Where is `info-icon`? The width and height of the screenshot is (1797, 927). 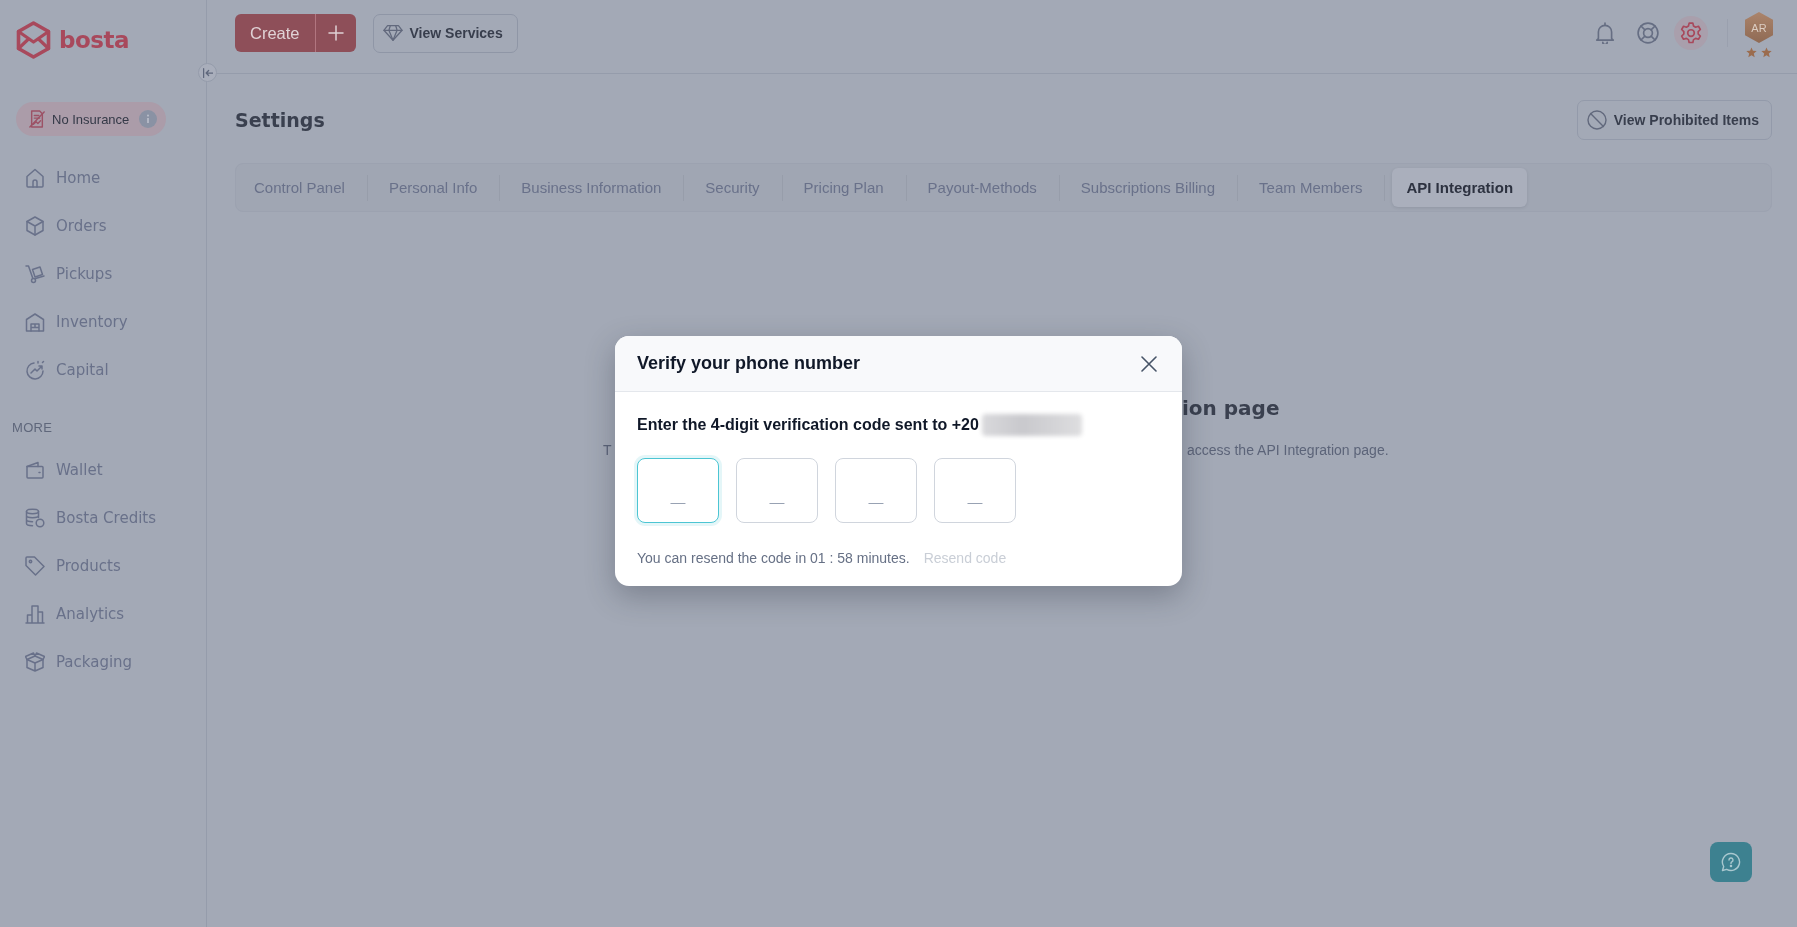 info-icon is located at coordinates (148, 119).